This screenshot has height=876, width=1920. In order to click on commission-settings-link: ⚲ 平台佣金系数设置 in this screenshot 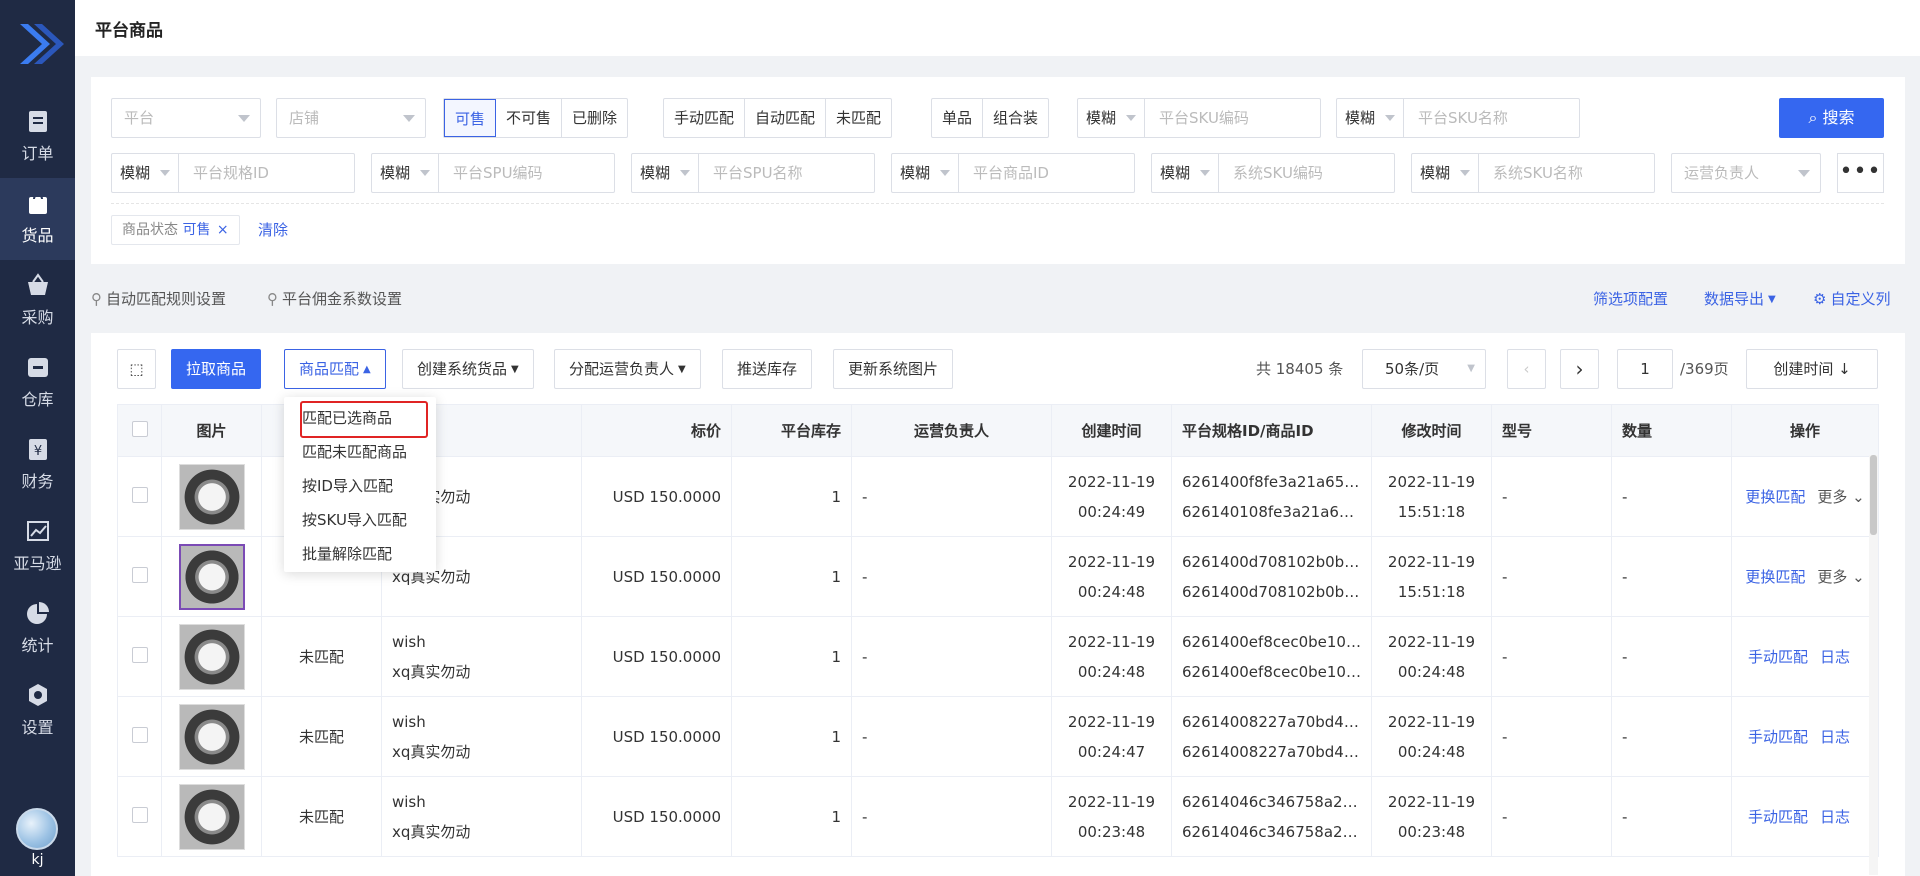, I will do `click(334, 298)`.